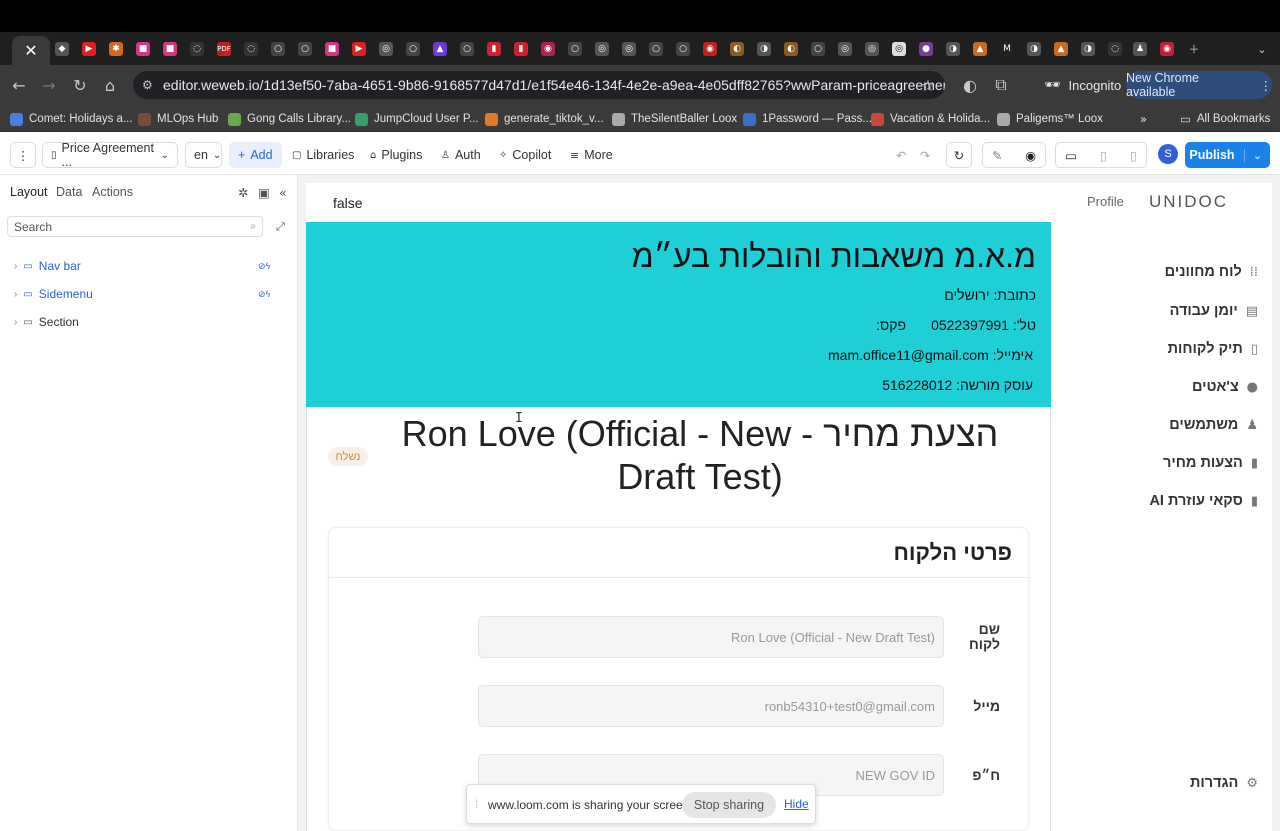 This screenshot has height=831, width=1280. What do you see at coordinates (1225, 119) in the screenshot?
I see `all-bookmarks: ▭ All Bookmarks` at bounding box center [1225, 119].